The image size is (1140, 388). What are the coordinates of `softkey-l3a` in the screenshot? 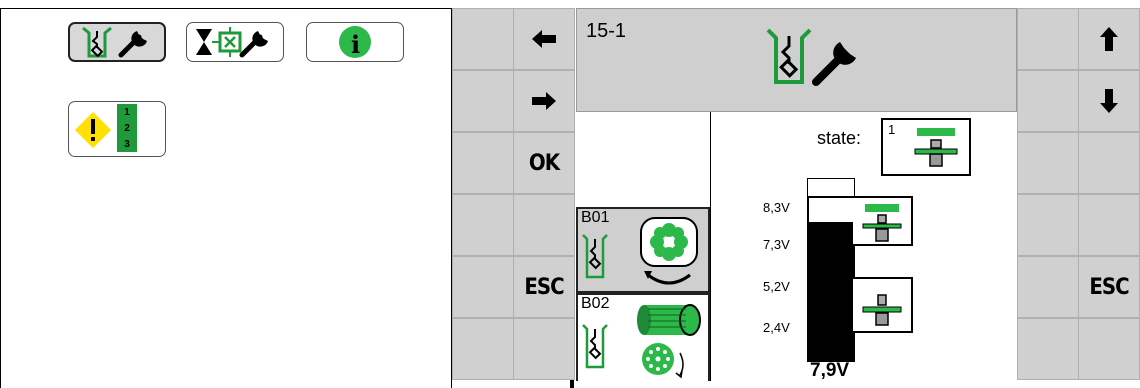 It's located at (483, 163).